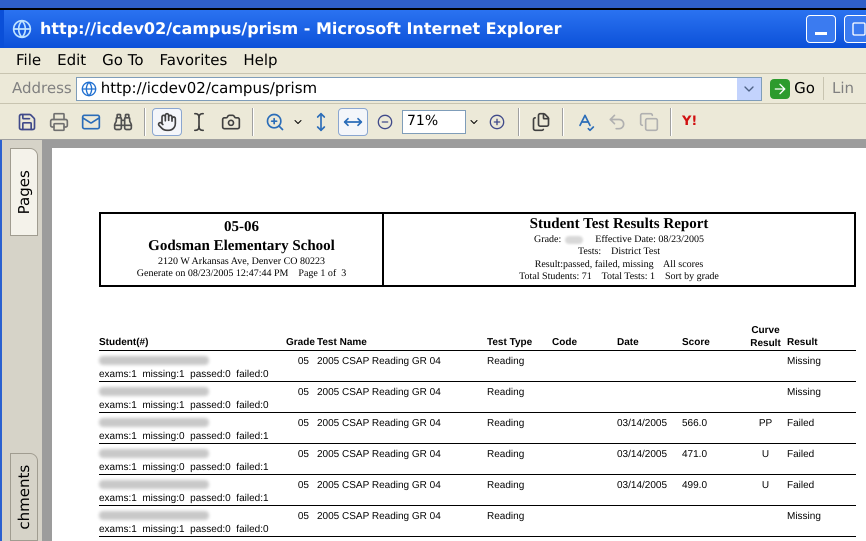 The width and height of the screenshot is (866, 541). Describe the element at coordinates (24, 192) in the screenshot. I see `side-tab: Pages` at that location.